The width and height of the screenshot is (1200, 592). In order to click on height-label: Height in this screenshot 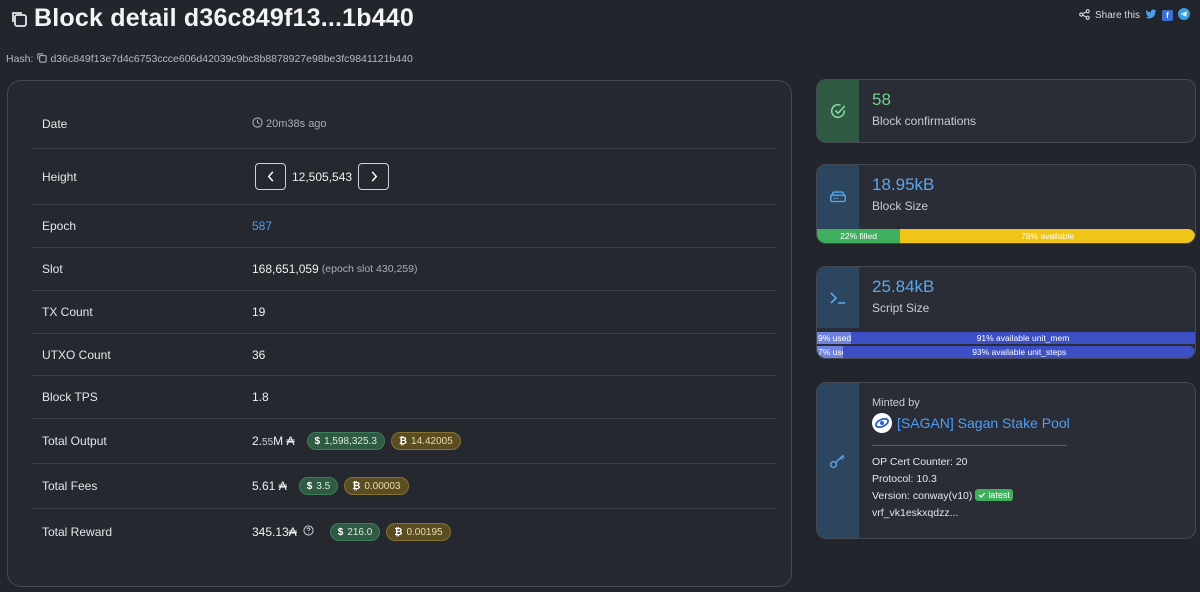, I will do `click(59, 176)`.